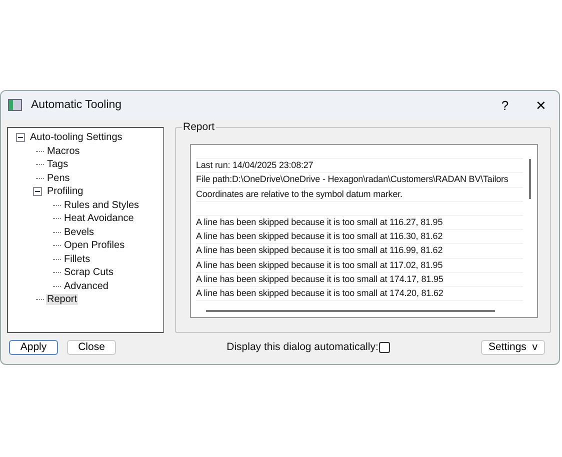 The width and height of the screenshot is (562, 457). What do you see at coordinates (62, 300) in the screenshot?
I see `tree-item: Report` at bounding box center [62, 300].